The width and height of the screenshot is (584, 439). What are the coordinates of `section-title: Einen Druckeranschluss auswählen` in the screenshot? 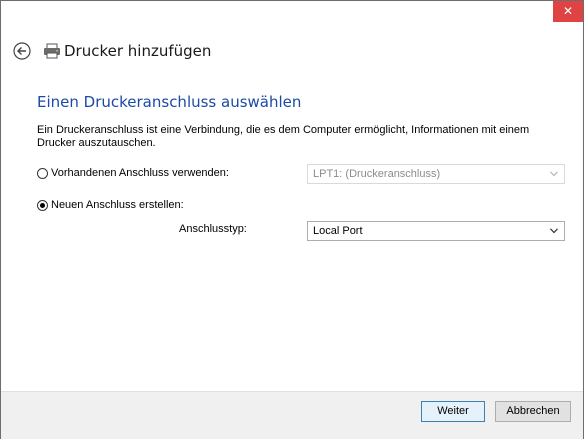 It's located at (169, 102).